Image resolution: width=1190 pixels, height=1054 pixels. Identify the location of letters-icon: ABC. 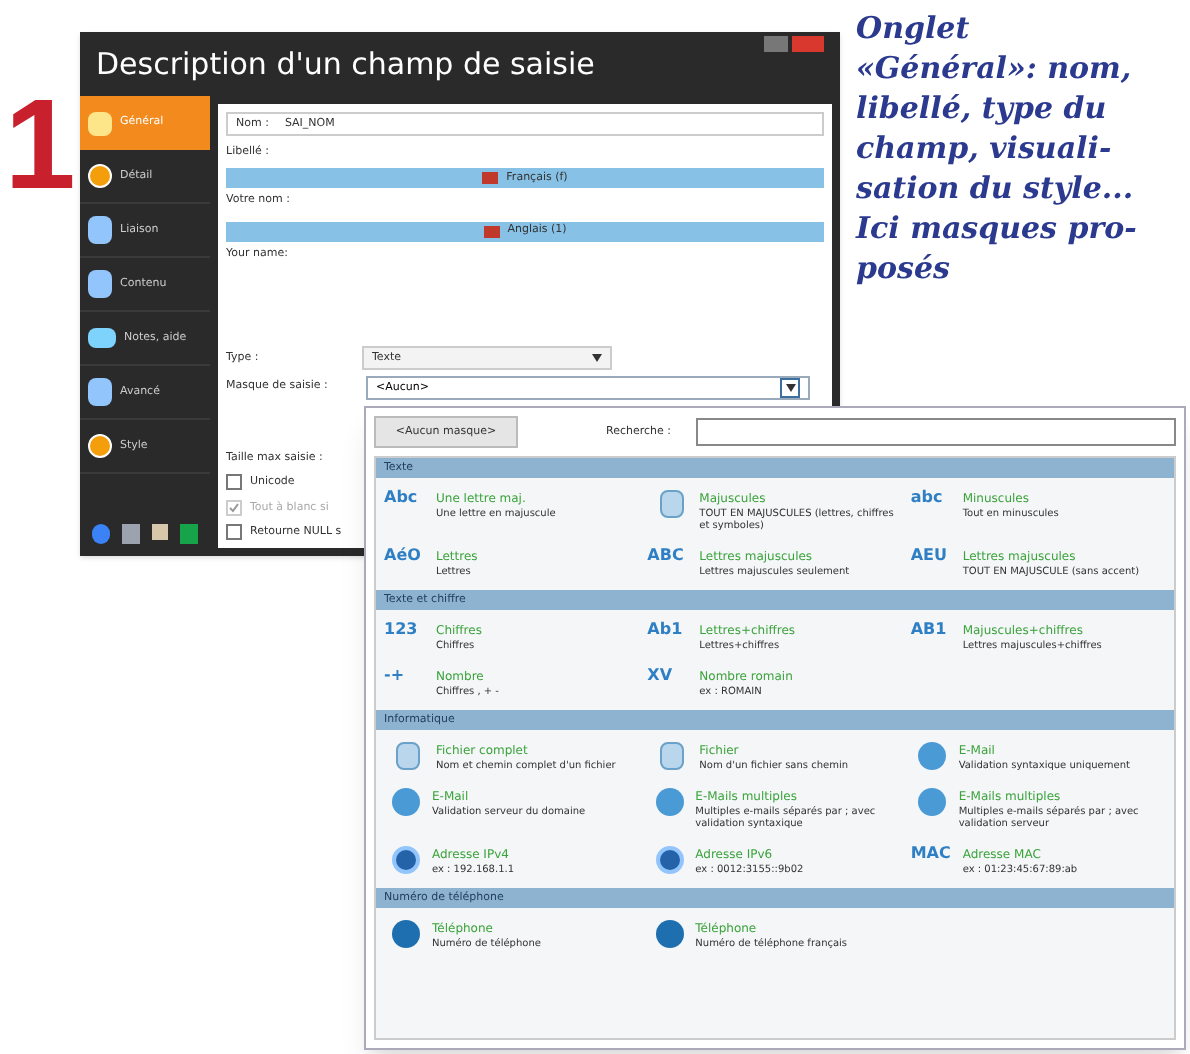
(671, 556).